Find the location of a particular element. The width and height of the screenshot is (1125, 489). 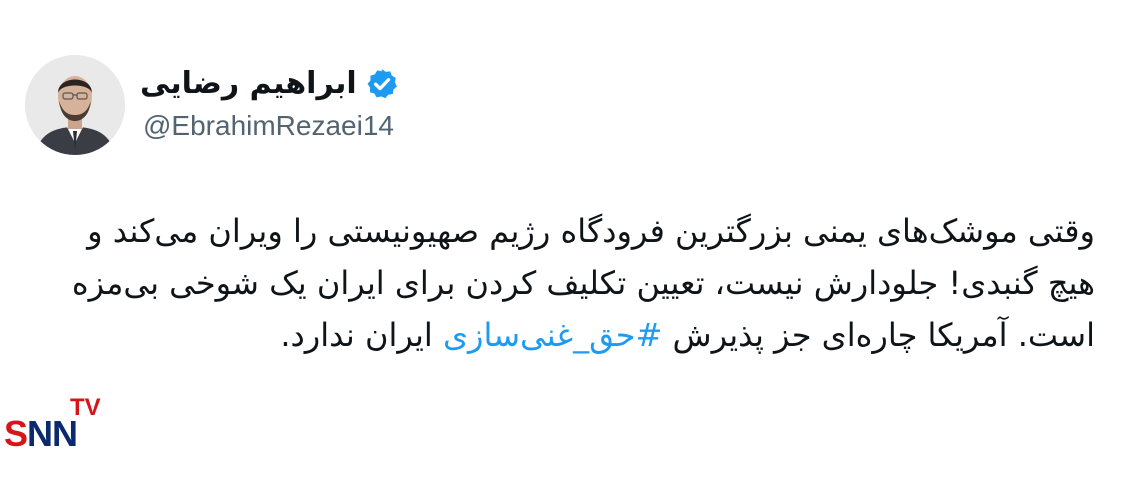

author-name-row: ابراهیم رضایی is located at coordinates (269, 84).